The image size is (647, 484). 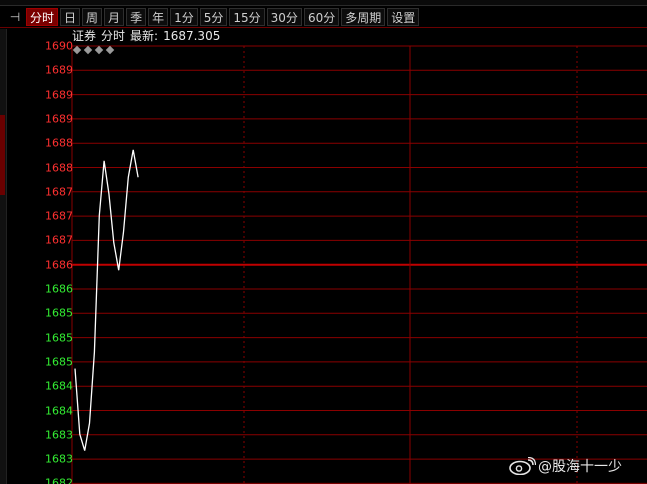 I want to click on tab-7: 5分, so click(x=213, y=17).